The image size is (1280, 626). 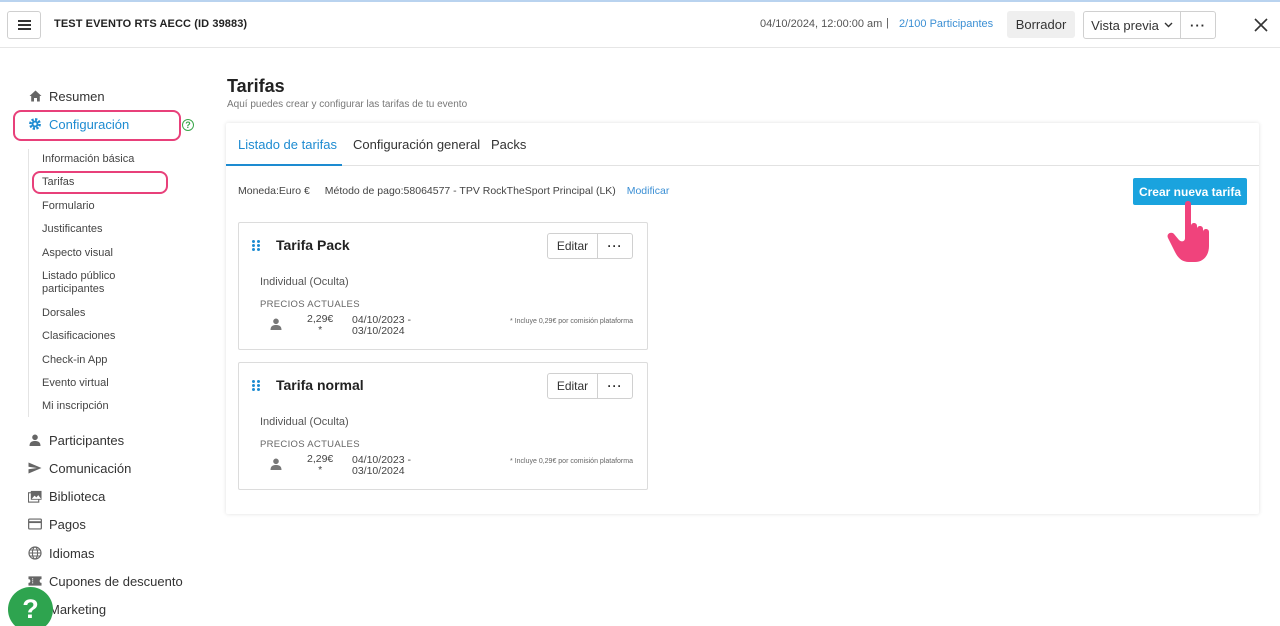 What do you see at coordinates (1188, 231) in the screenshot?
I see `pointing-hand-icon` at bounding box center [1188, 231].